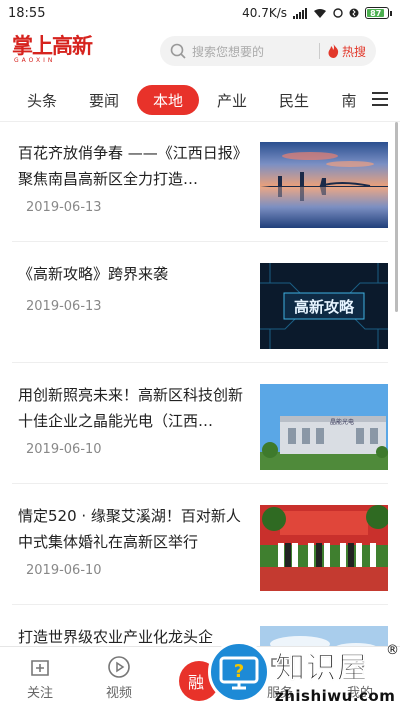  I want to click on video-icon, so click(119, 667).